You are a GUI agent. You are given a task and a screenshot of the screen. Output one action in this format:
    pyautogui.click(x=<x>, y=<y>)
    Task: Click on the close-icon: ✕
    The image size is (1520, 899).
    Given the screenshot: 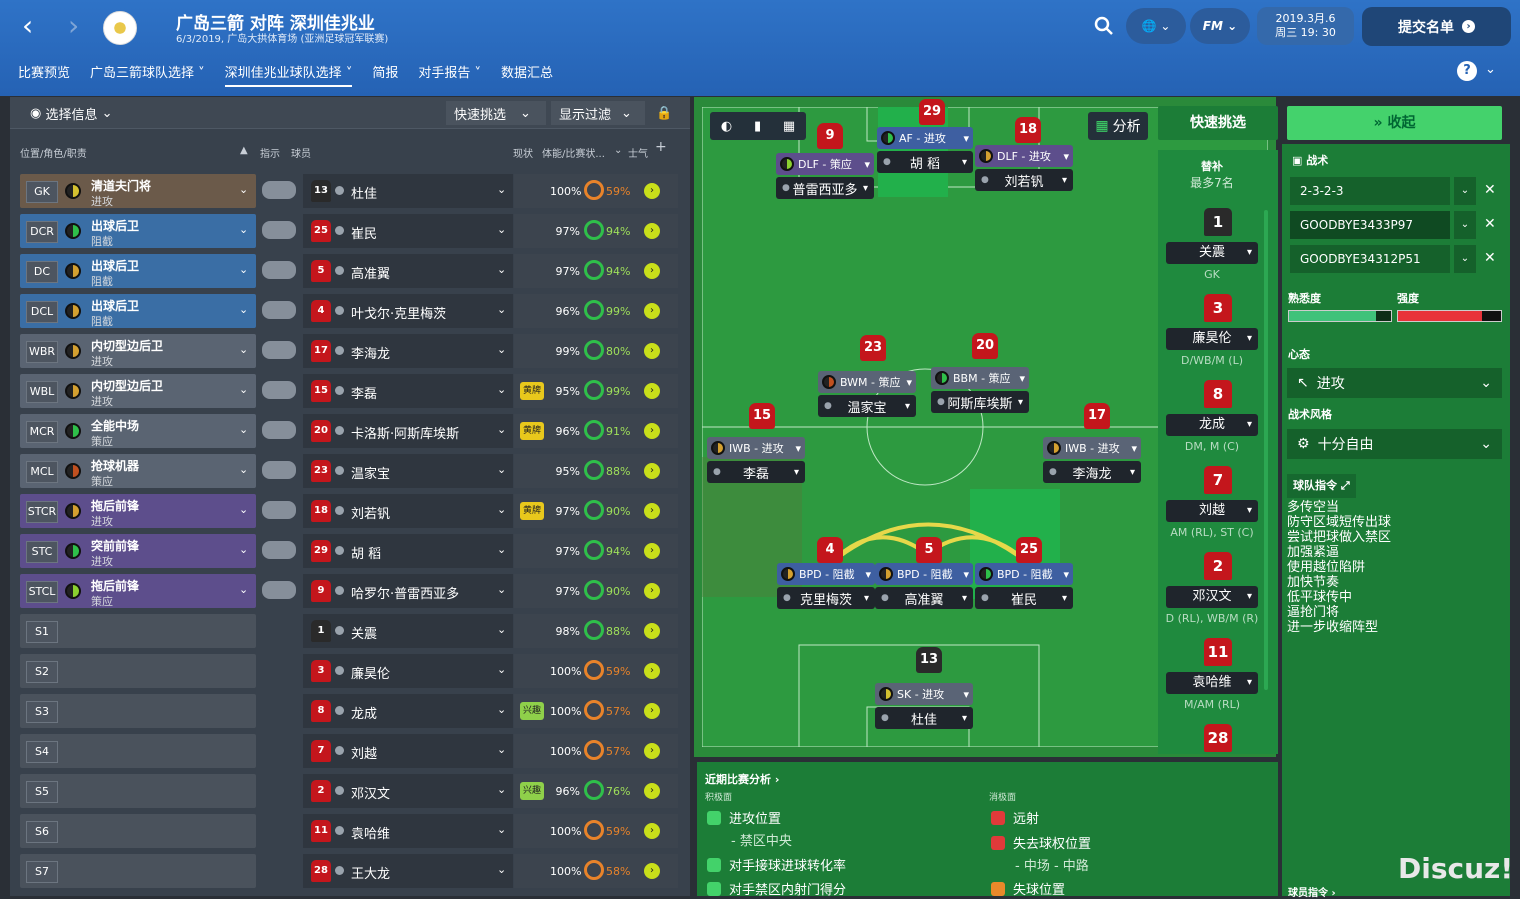 What is the action you would take?
    pyautogui.click(x=1490, y=190)
    